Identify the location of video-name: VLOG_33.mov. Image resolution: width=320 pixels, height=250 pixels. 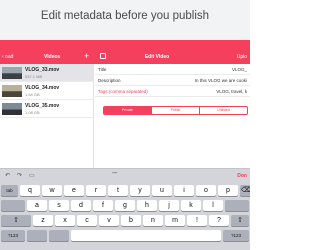
(42, 70).